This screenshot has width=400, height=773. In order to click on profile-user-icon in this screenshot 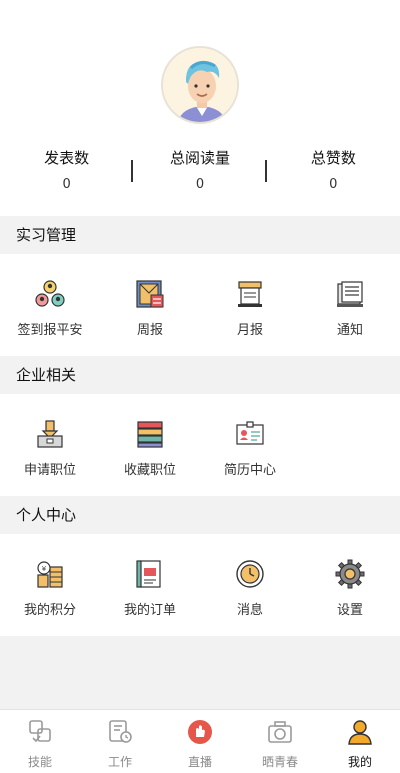, I will do `click(360, 732)`.